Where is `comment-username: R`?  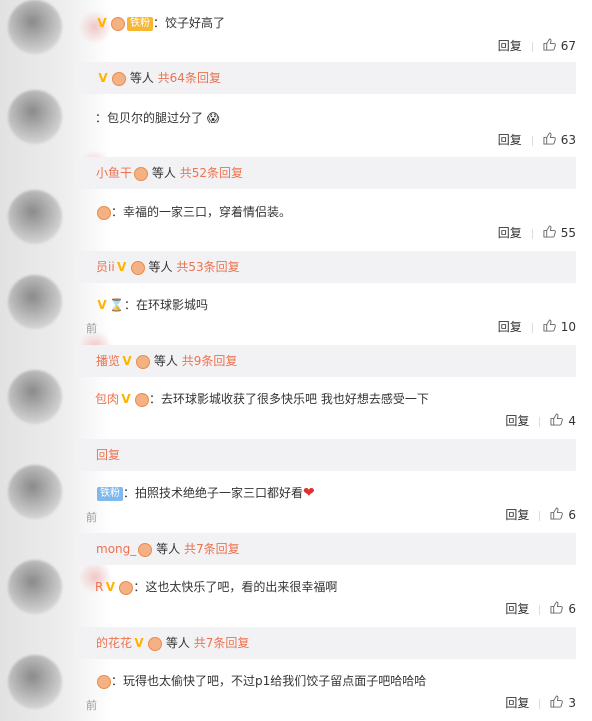 comment-username: R is located at coordinates (99, 587).